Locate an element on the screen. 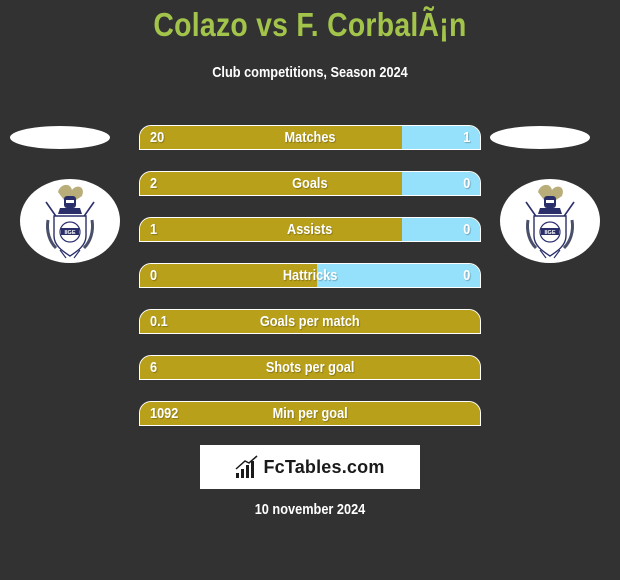  stat-label: Goals per match is located at coordinates (310, 321).